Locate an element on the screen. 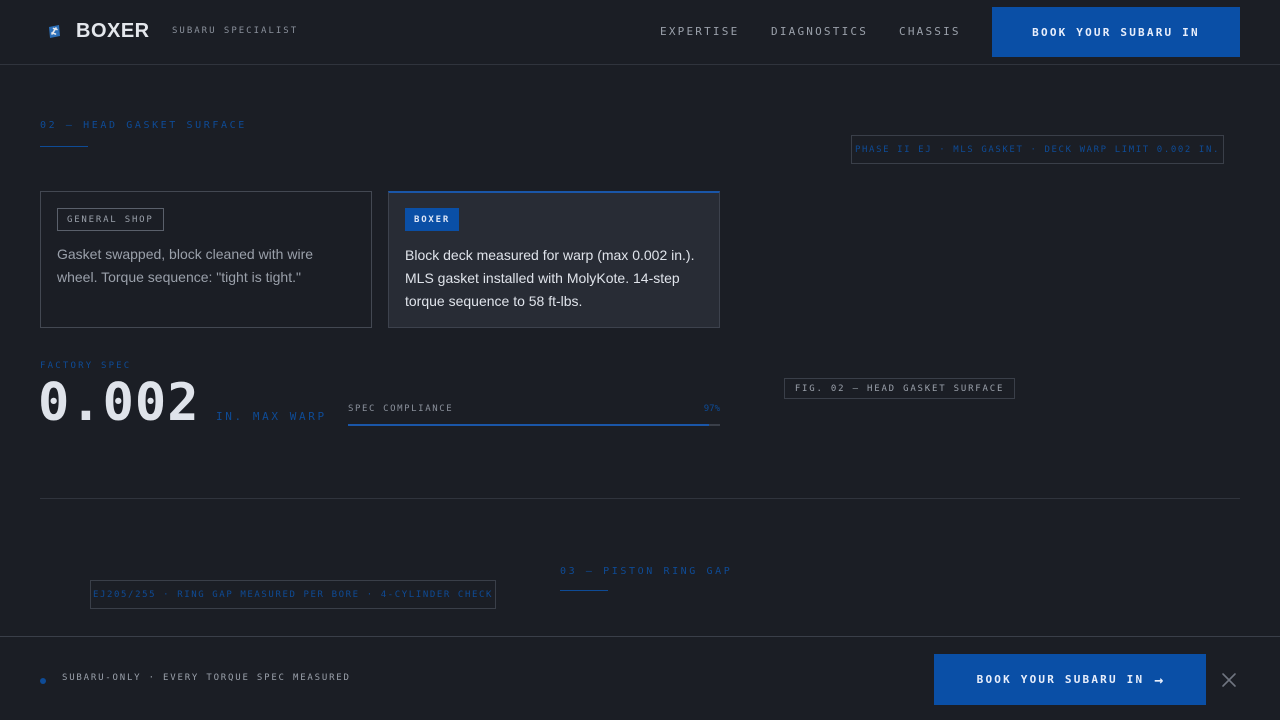  figure-caption: FIG. 02 — HEAD GASKET SURFACE is located at coordinates (899, 388).